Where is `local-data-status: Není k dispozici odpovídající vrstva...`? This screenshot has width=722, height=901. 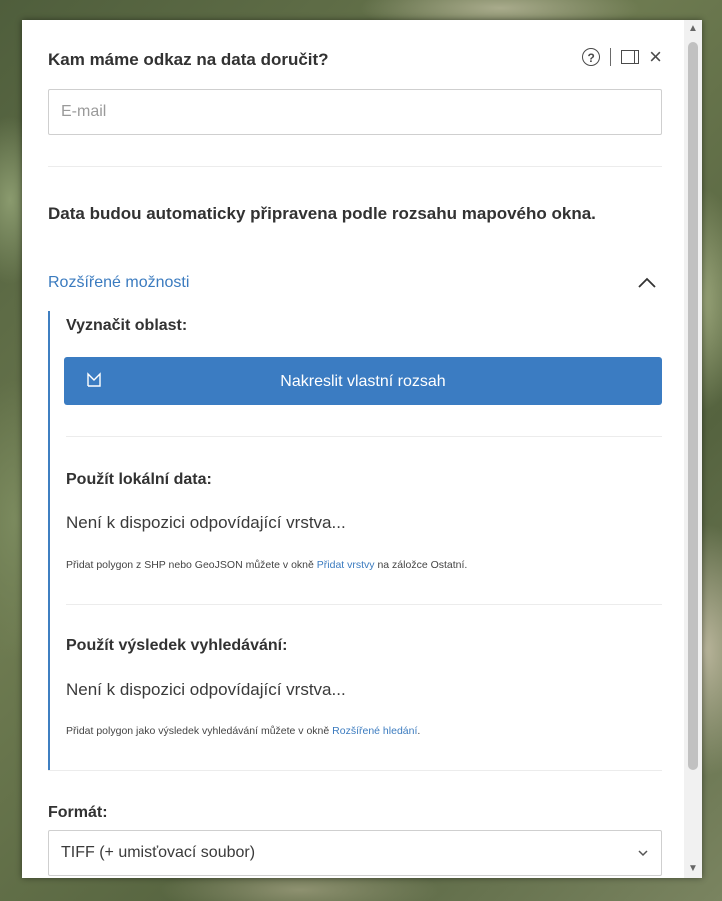 local-data-status: Není k dispozici odpovídající vrstva... is located at coordinates (206, 522).